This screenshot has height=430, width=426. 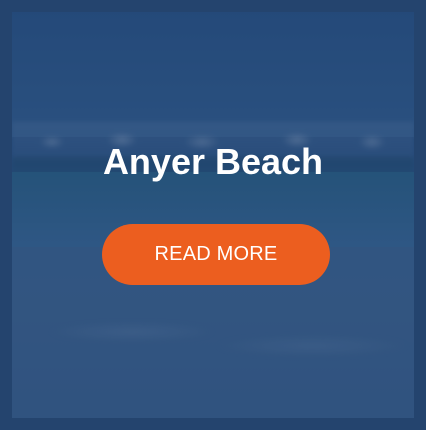 I want to click on read-more-button: READ MORE, so click(x=216, y=254).